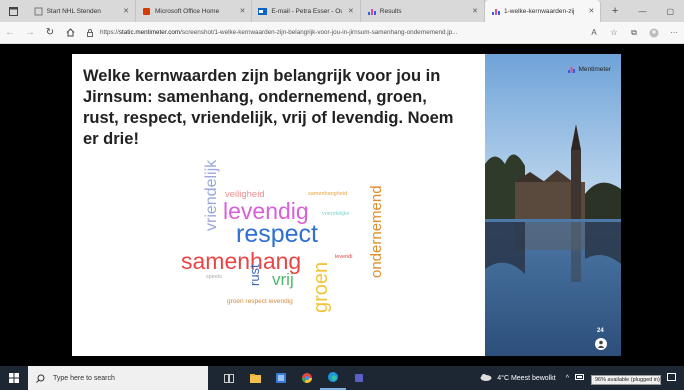  What do you see at coordinates (670, 11) in the screenshot?
I see `maximize-icon: ▢` at bounding box center [670, 11].